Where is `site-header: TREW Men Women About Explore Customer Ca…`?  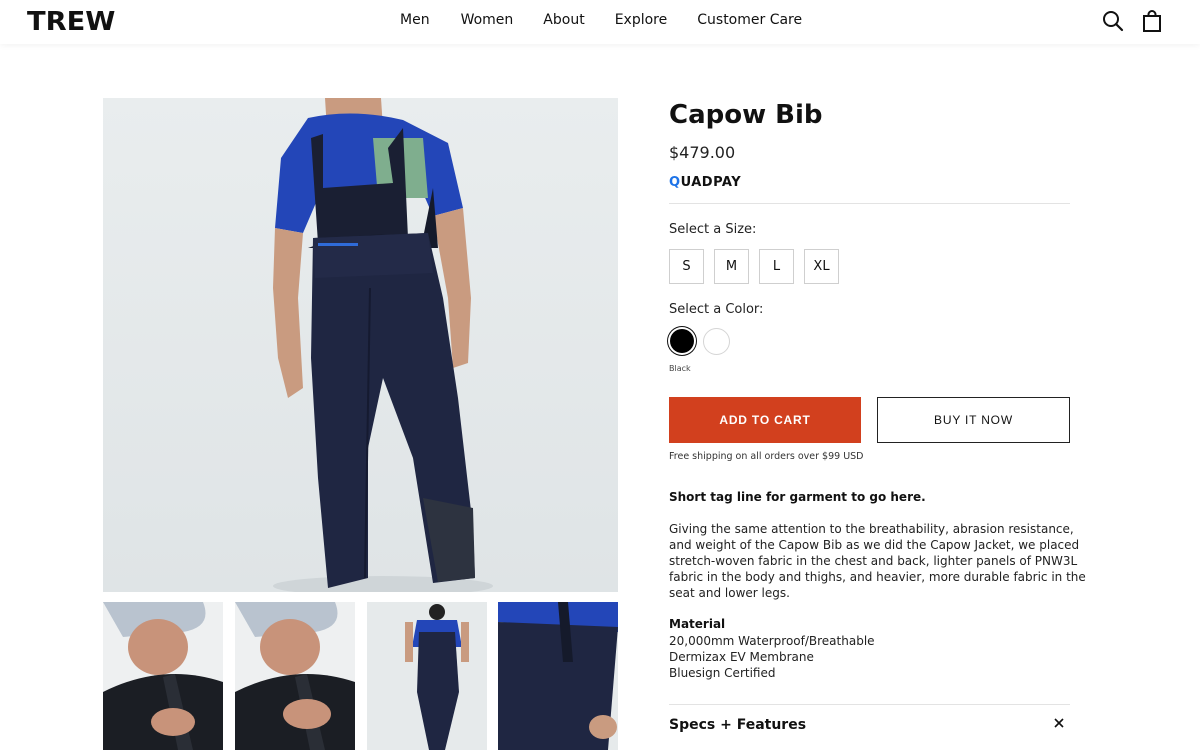
site-header: TREW Men Women About Explore Customer Ca… is located at coordinates (600, 22).